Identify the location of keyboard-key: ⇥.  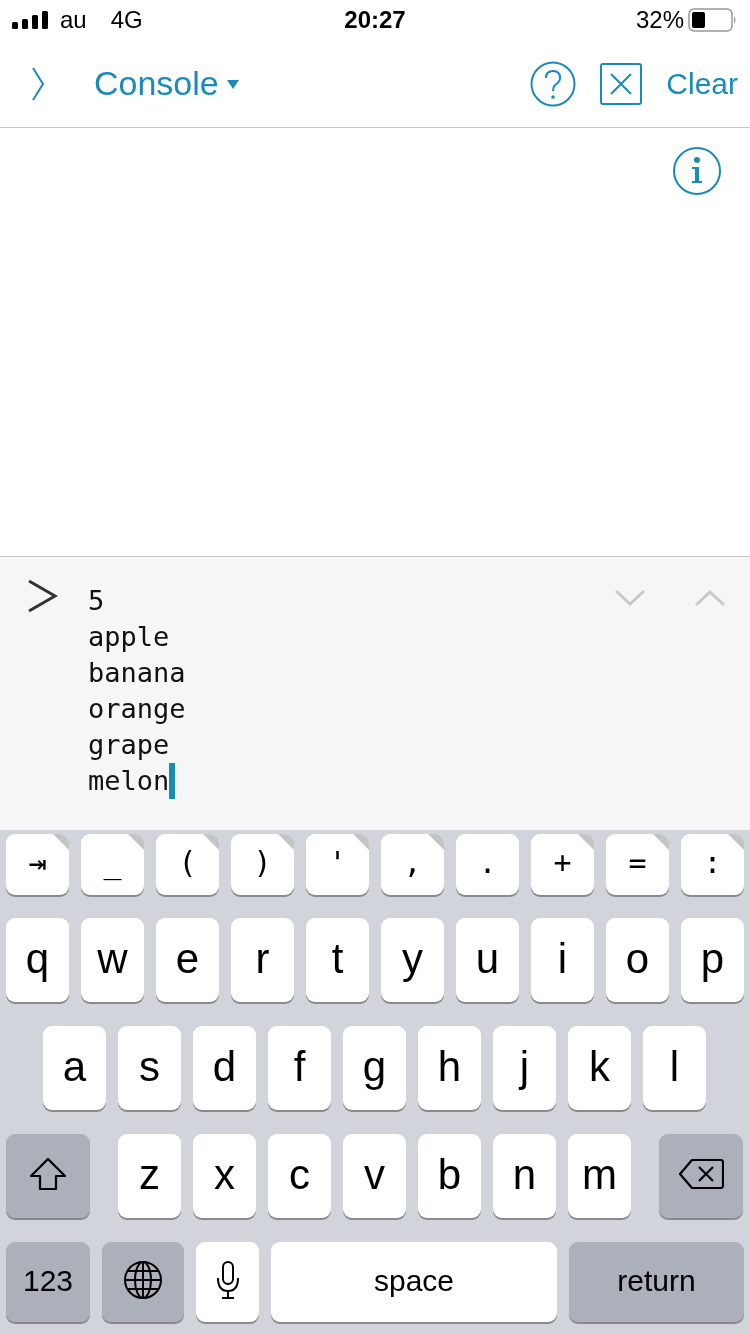
(37, 864).